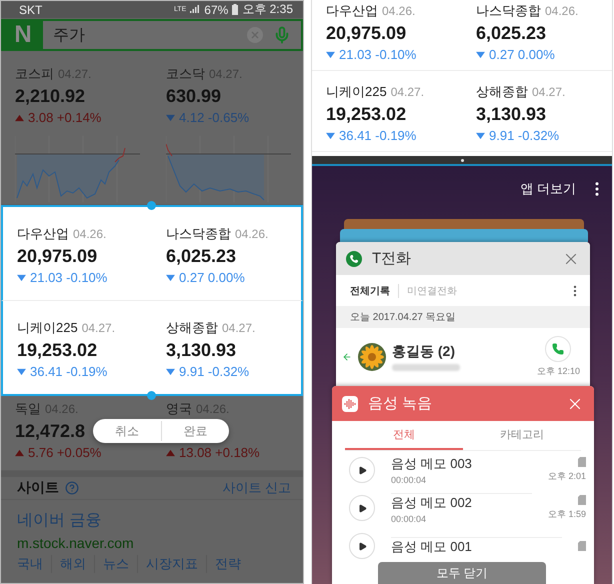 The image size is (614, 584). I want to click on waveform-icon, so click(350, 404).